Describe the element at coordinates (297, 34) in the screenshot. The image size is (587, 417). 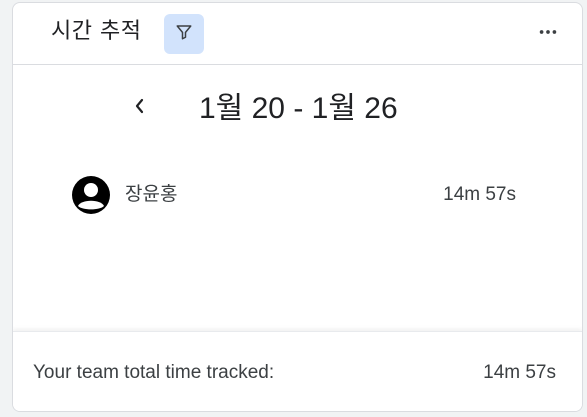
I see `card-header: 시간 추적` at that location.